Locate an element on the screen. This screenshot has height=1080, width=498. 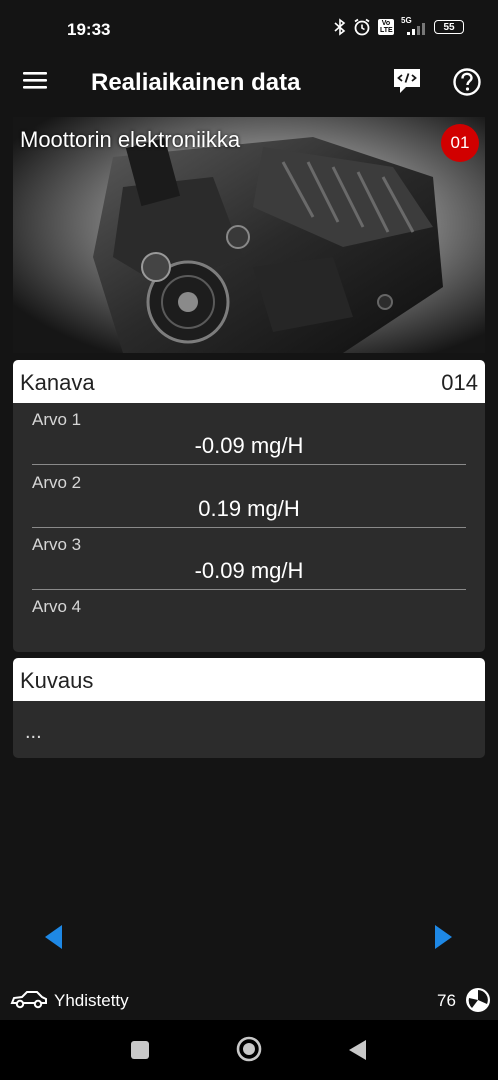
status-bar: 19:33 Vo LTE 5G 55 is located at coordinates (249, 30).